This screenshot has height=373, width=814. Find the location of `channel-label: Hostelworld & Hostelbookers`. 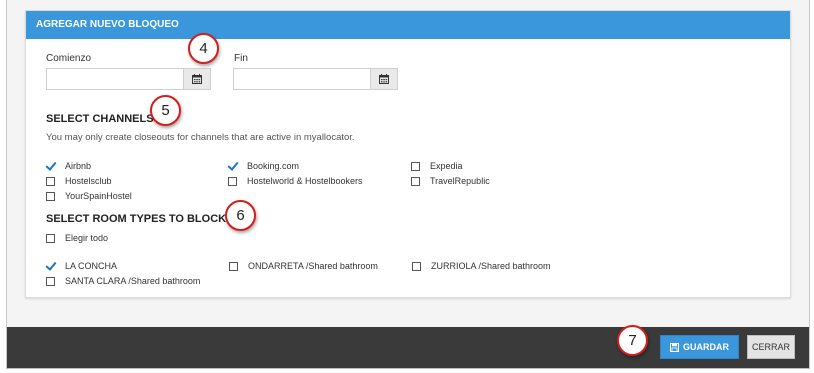

channel-label: Hostelworld & Hostelbookers is located at coordinates (305, 181).